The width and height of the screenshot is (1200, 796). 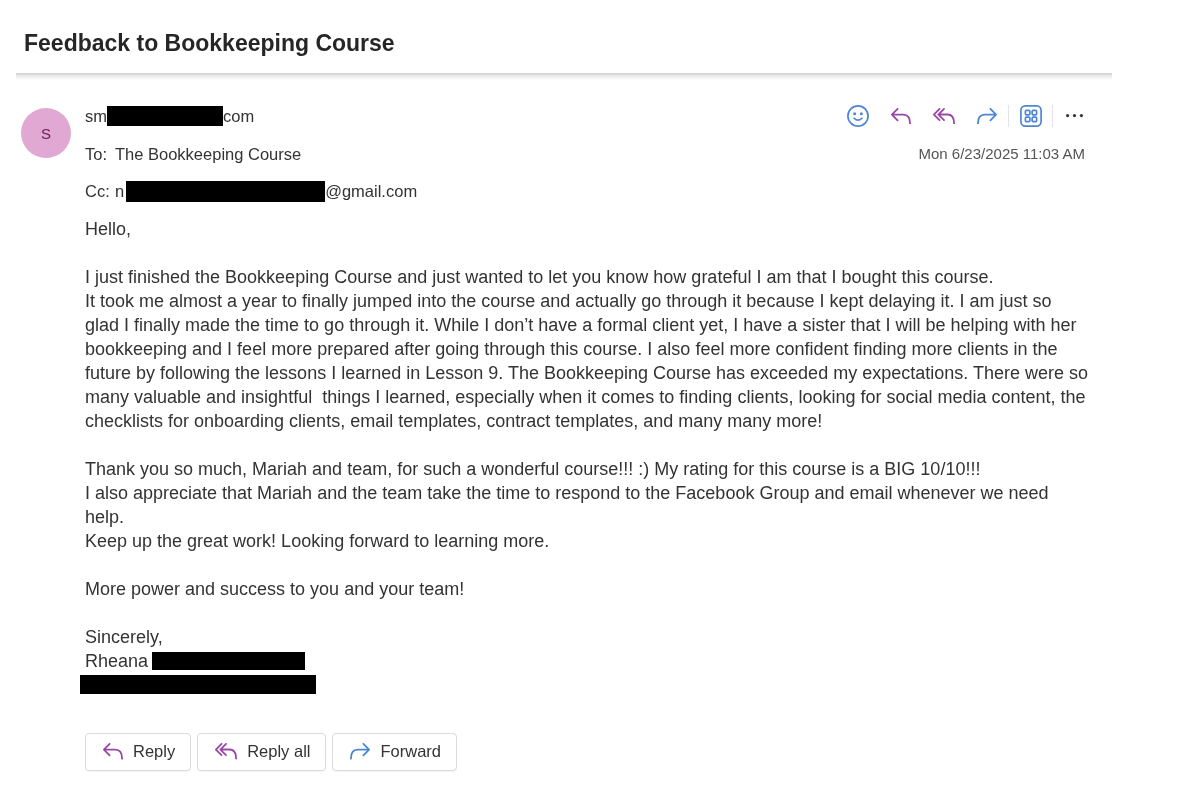 What do you see at coordinates (124, 637) in the screenshot?
I see `closing-text: Sincerely,` at bounding box center [124, 637].